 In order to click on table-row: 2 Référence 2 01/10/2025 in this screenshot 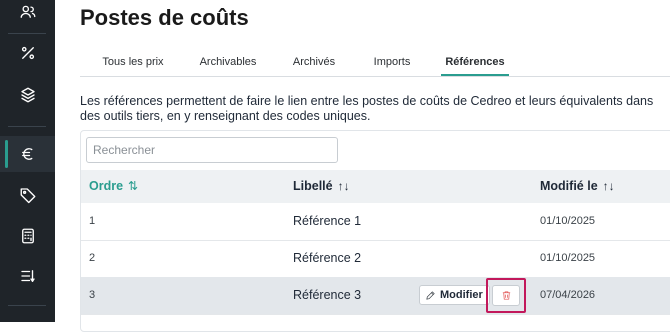, I will do `click(375, 259)`.